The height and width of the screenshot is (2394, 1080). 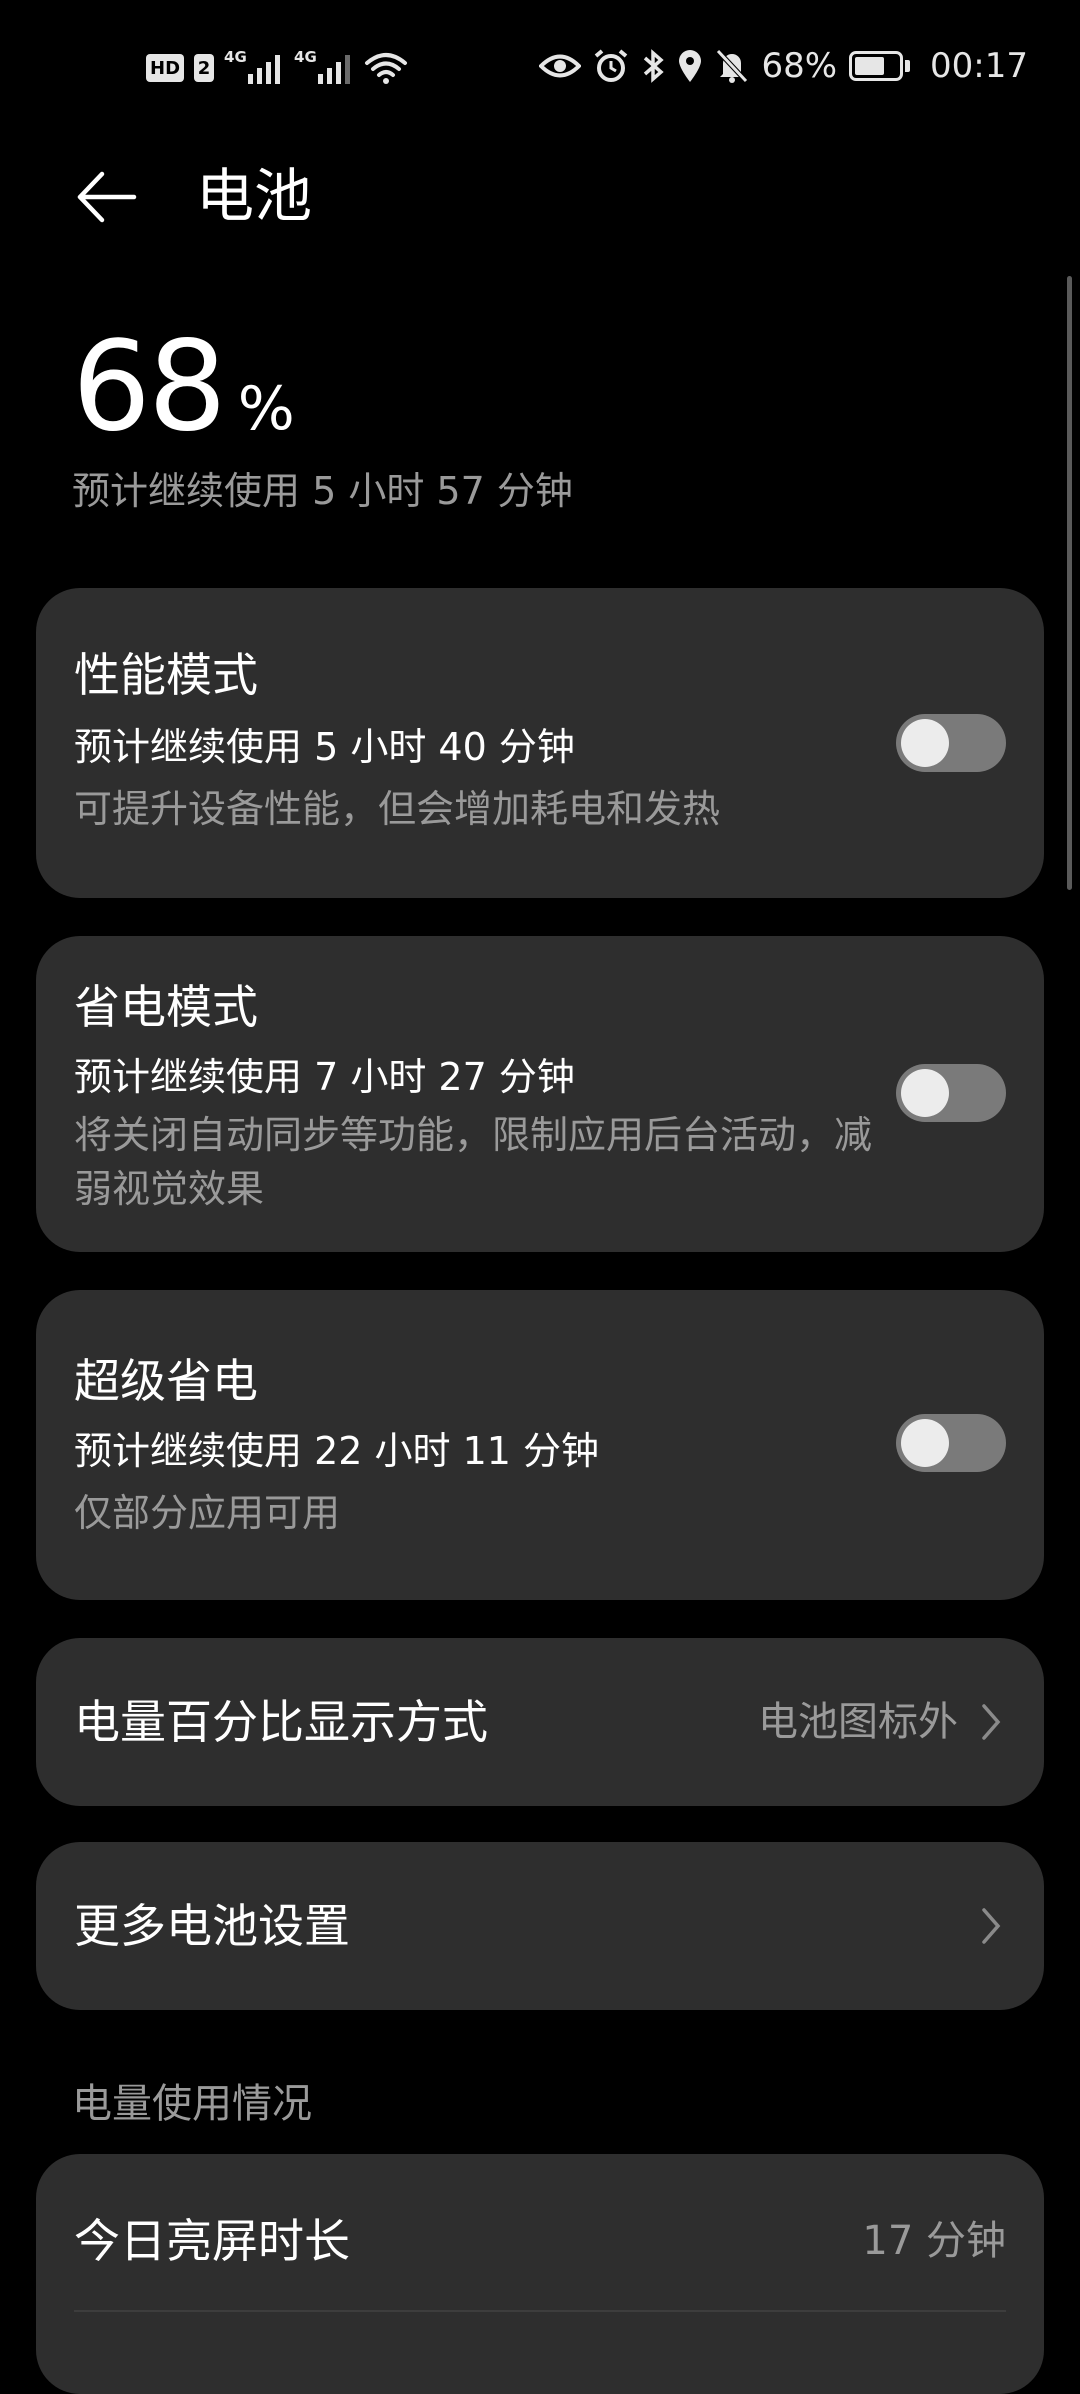 I want to click on power-saving-mode-toggle, so click(x=951, y=1093).